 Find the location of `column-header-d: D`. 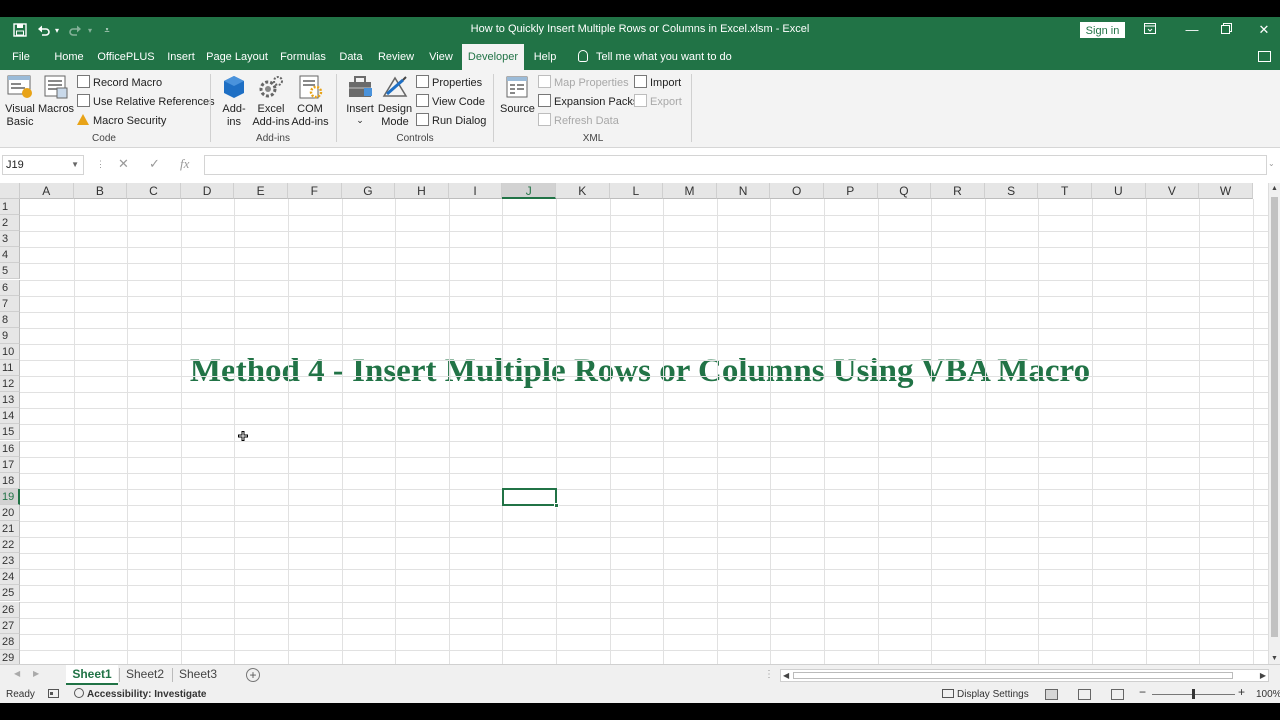

column-header-d: D is located at coordinates (207, 191).